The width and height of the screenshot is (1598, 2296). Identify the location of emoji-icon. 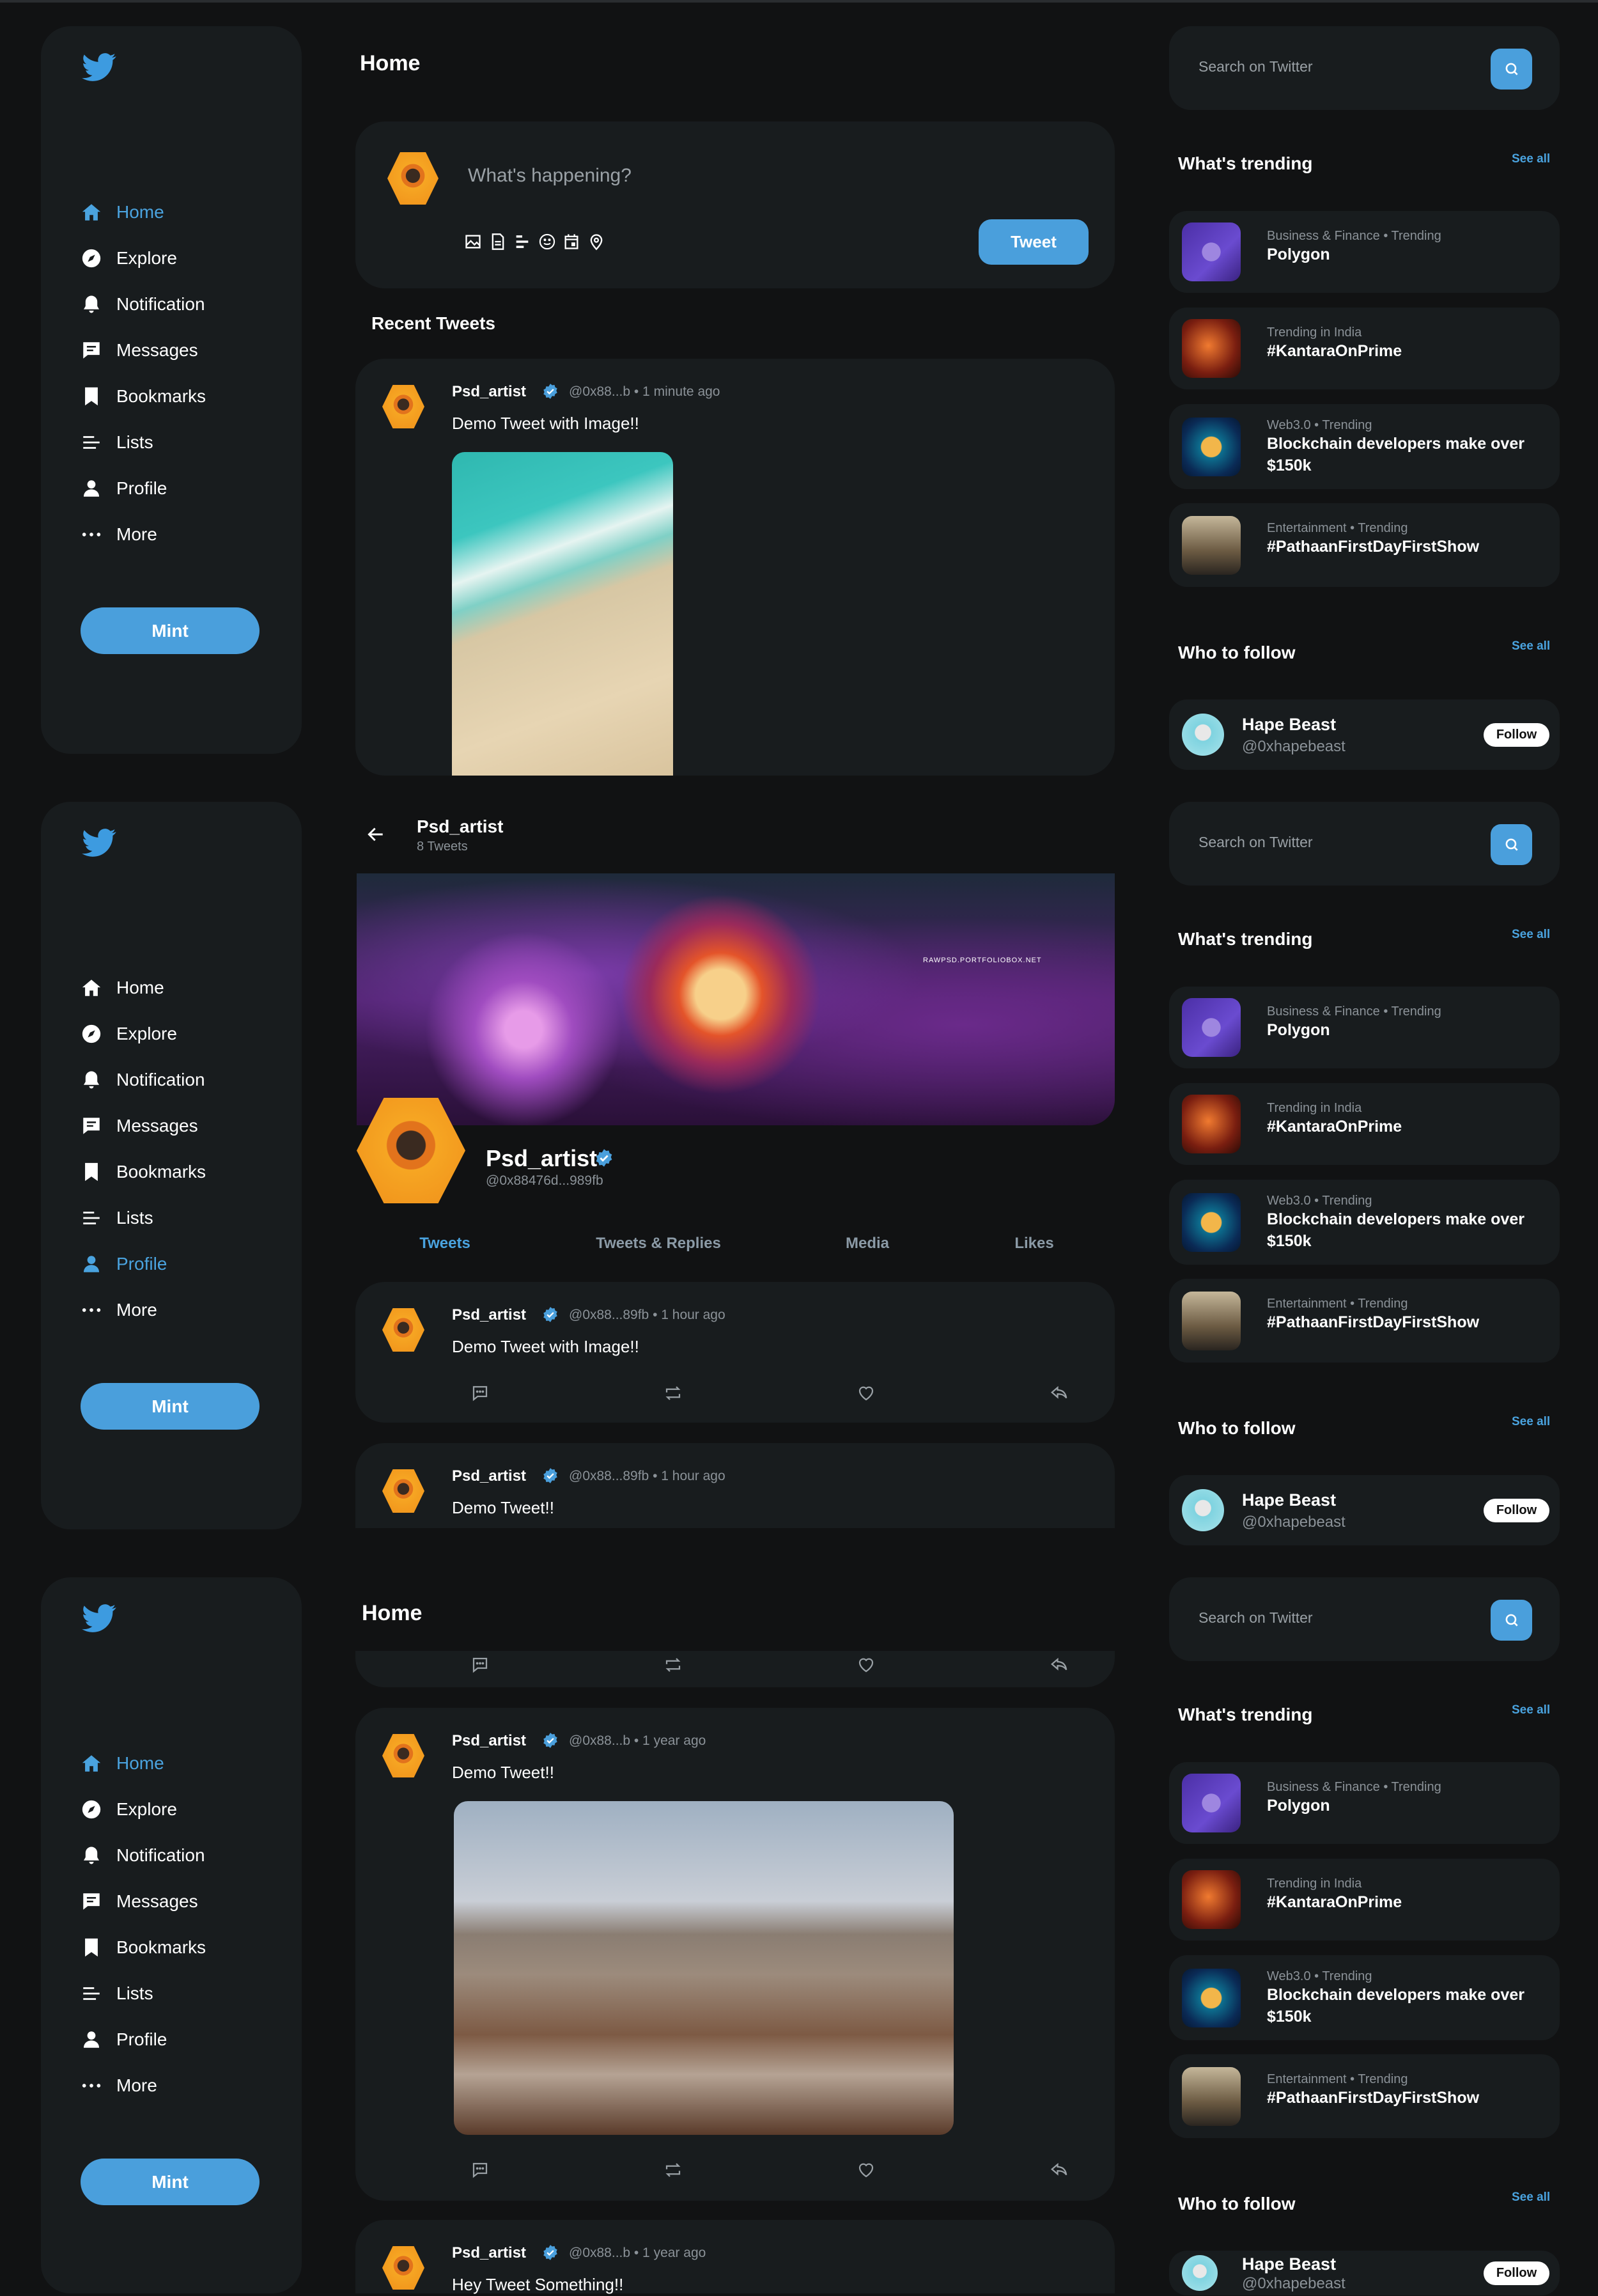
(547, 242).